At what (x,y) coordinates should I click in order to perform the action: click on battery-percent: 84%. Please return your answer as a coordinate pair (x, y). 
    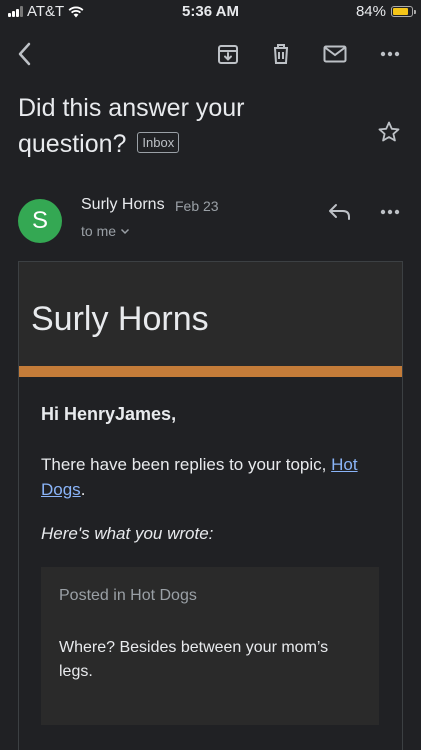
    Looking at the image, I should click on (370, 11).